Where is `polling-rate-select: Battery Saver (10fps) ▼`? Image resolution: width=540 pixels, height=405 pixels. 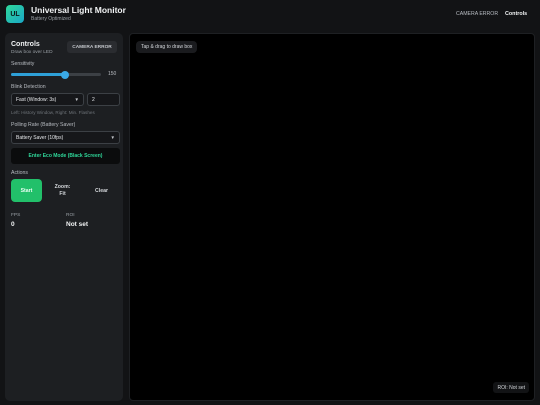 polling-rate-select: Battery Saver (10fps) ▼ is located at coordinates (65, 137).